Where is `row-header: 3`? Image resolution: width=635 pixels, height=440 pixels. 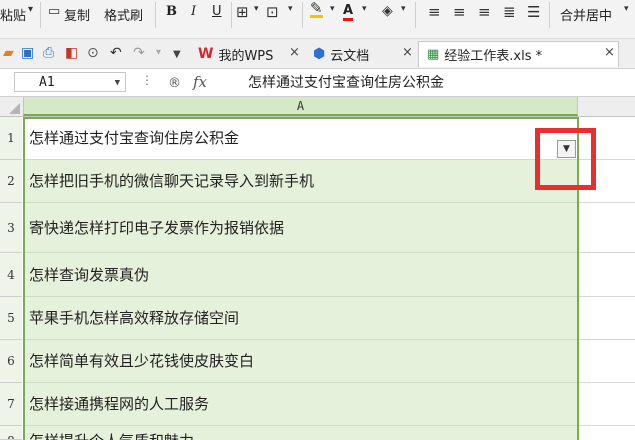
row-header: 3 is located at coordinates (11, 228).